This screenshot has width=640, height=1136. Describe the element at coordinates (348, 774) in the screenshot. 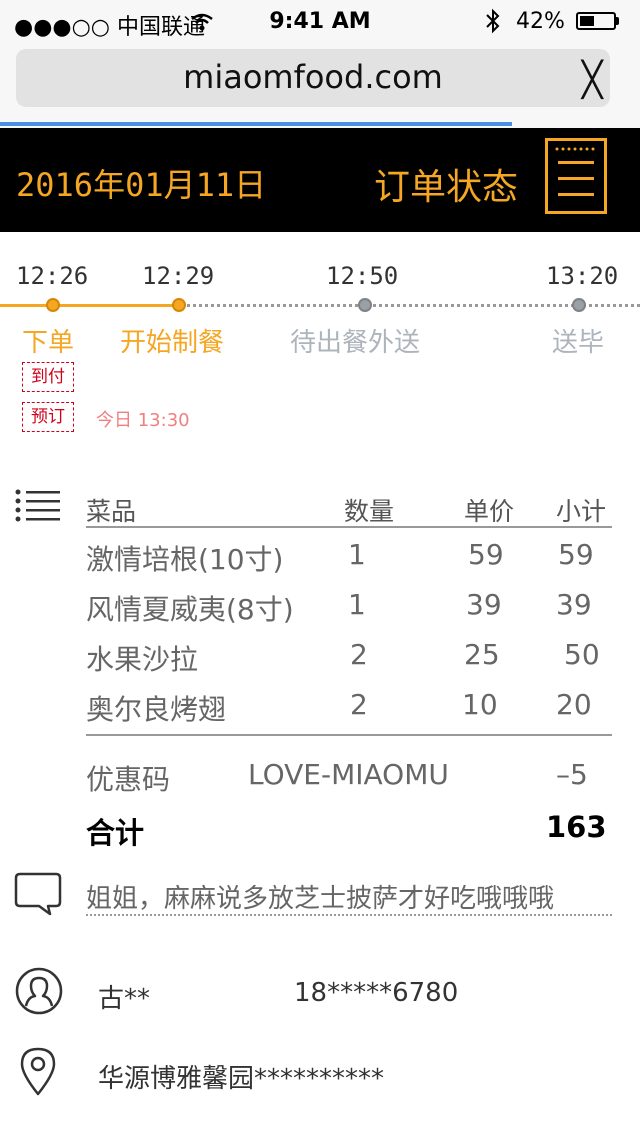

I see `promo-code: LOVE-MIAOMU` at that location.